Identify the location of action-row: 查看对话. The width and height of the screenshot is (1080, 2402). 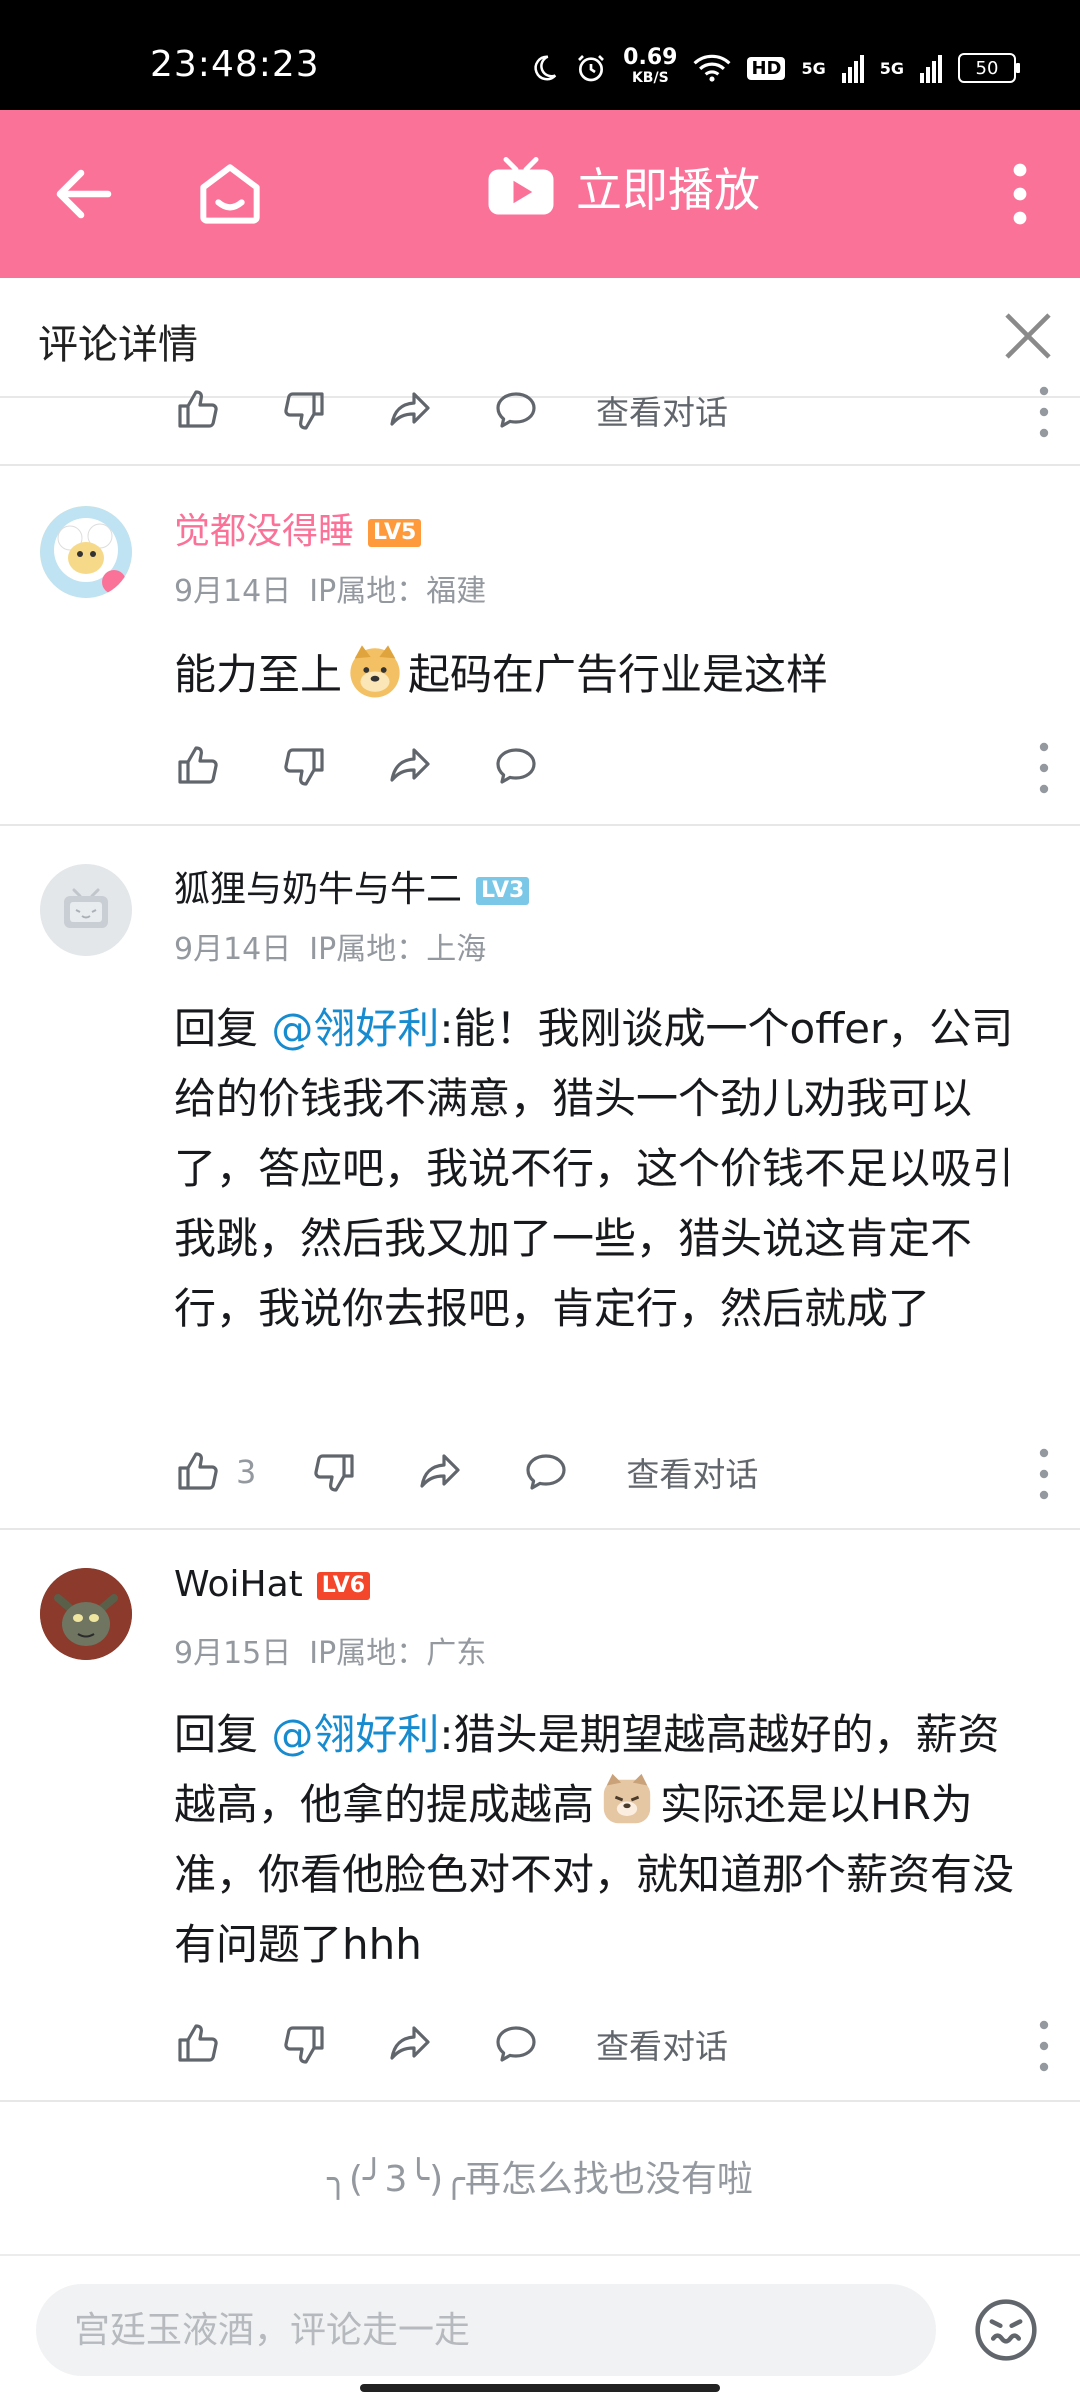
(451, 2044).